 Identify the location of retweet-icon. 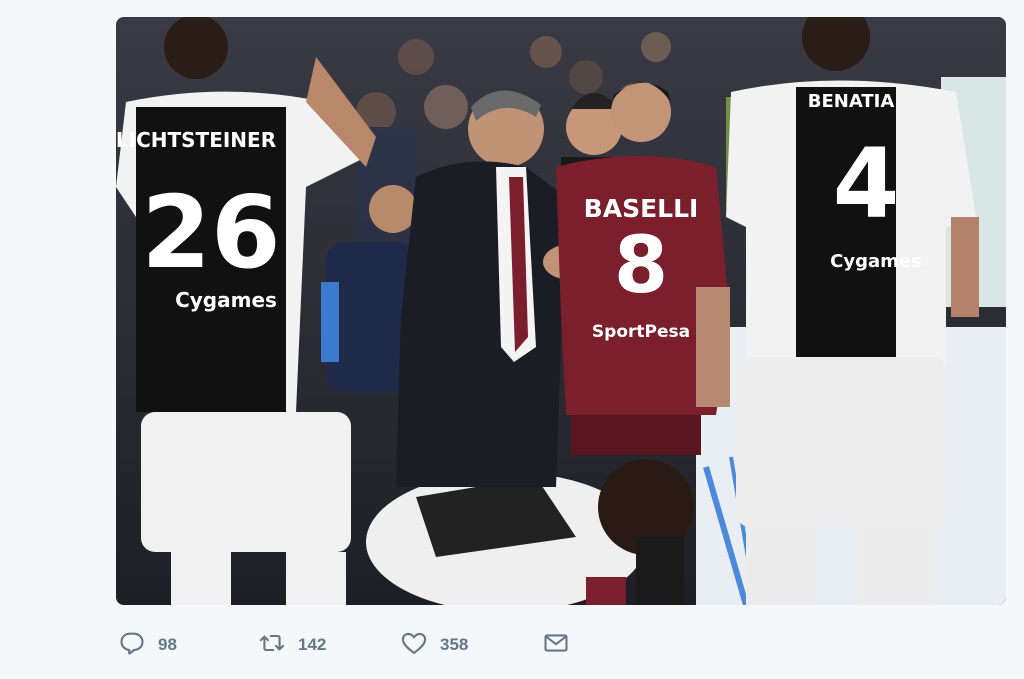
(272, 645).